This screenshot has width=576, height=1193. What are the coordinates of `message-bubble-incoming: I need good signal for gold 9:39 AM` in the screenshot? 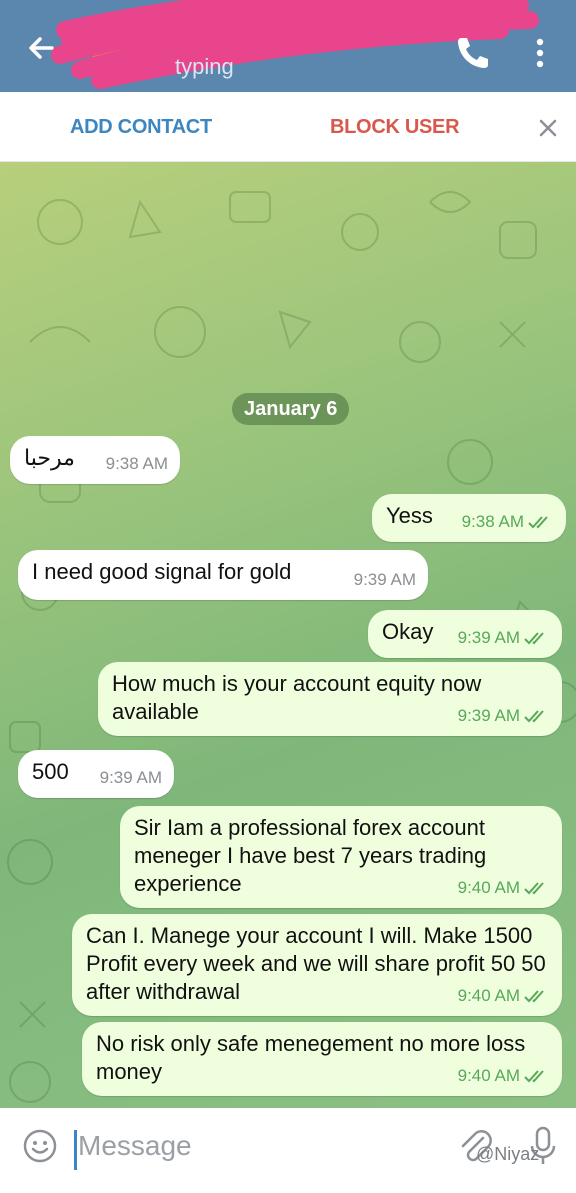 It's located at (223, 575).